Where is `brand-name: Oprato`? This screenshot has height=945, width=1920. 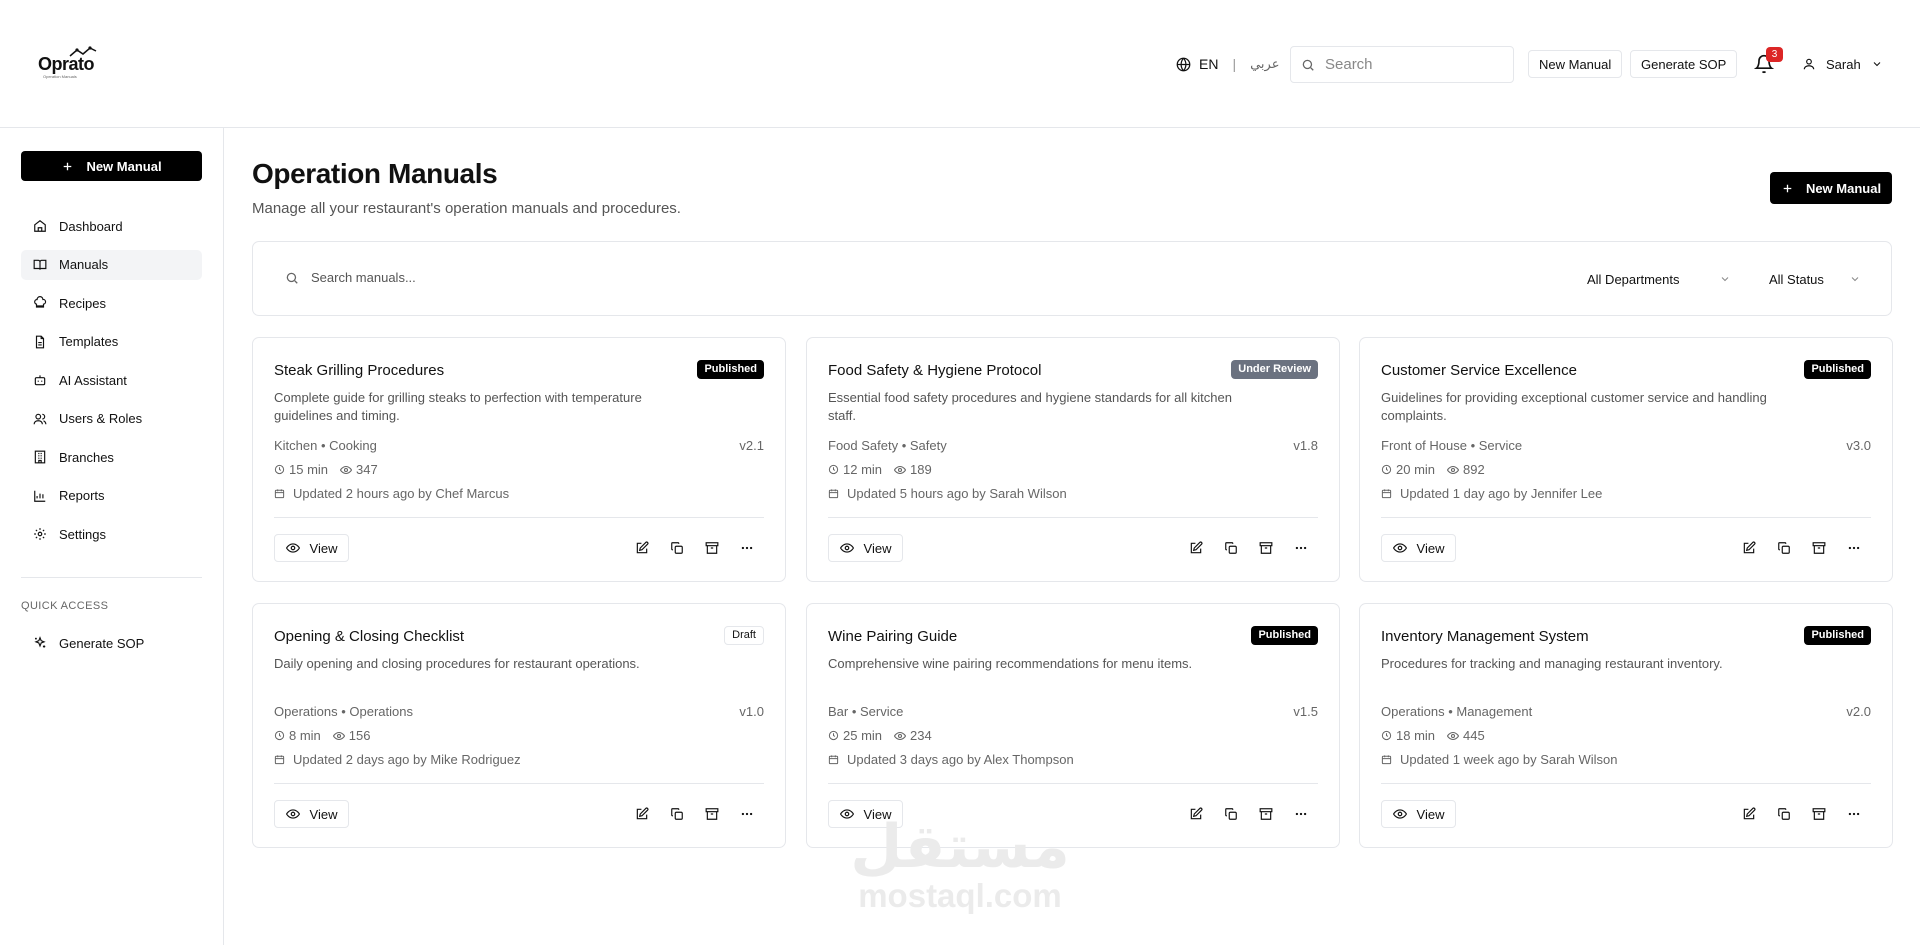 brand-name: Oprato is located at coordinates (66, 64).